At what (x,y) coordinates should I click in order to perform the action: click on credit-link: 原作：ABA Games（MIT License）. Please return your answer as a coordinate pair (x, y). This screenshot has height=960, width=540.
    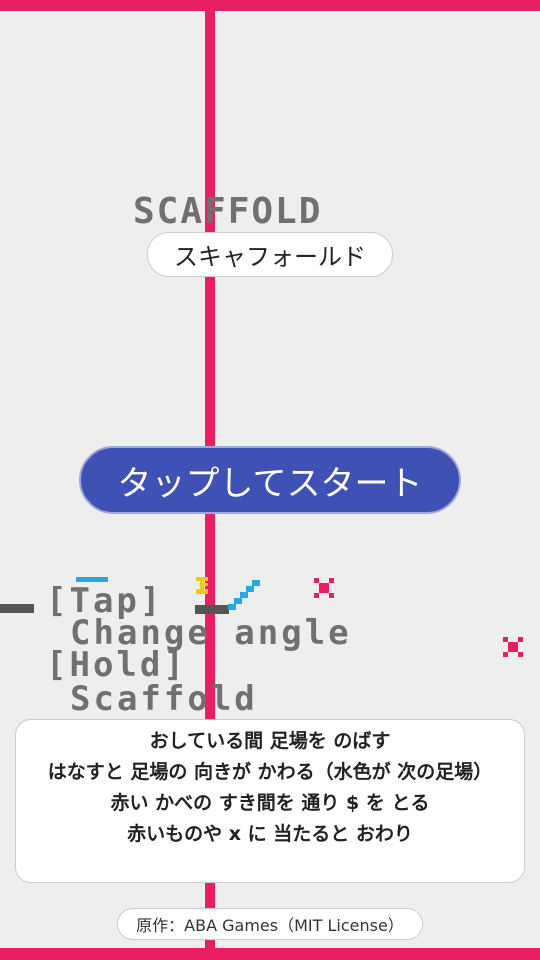
    Looking at the image, I should click on (270, 924).